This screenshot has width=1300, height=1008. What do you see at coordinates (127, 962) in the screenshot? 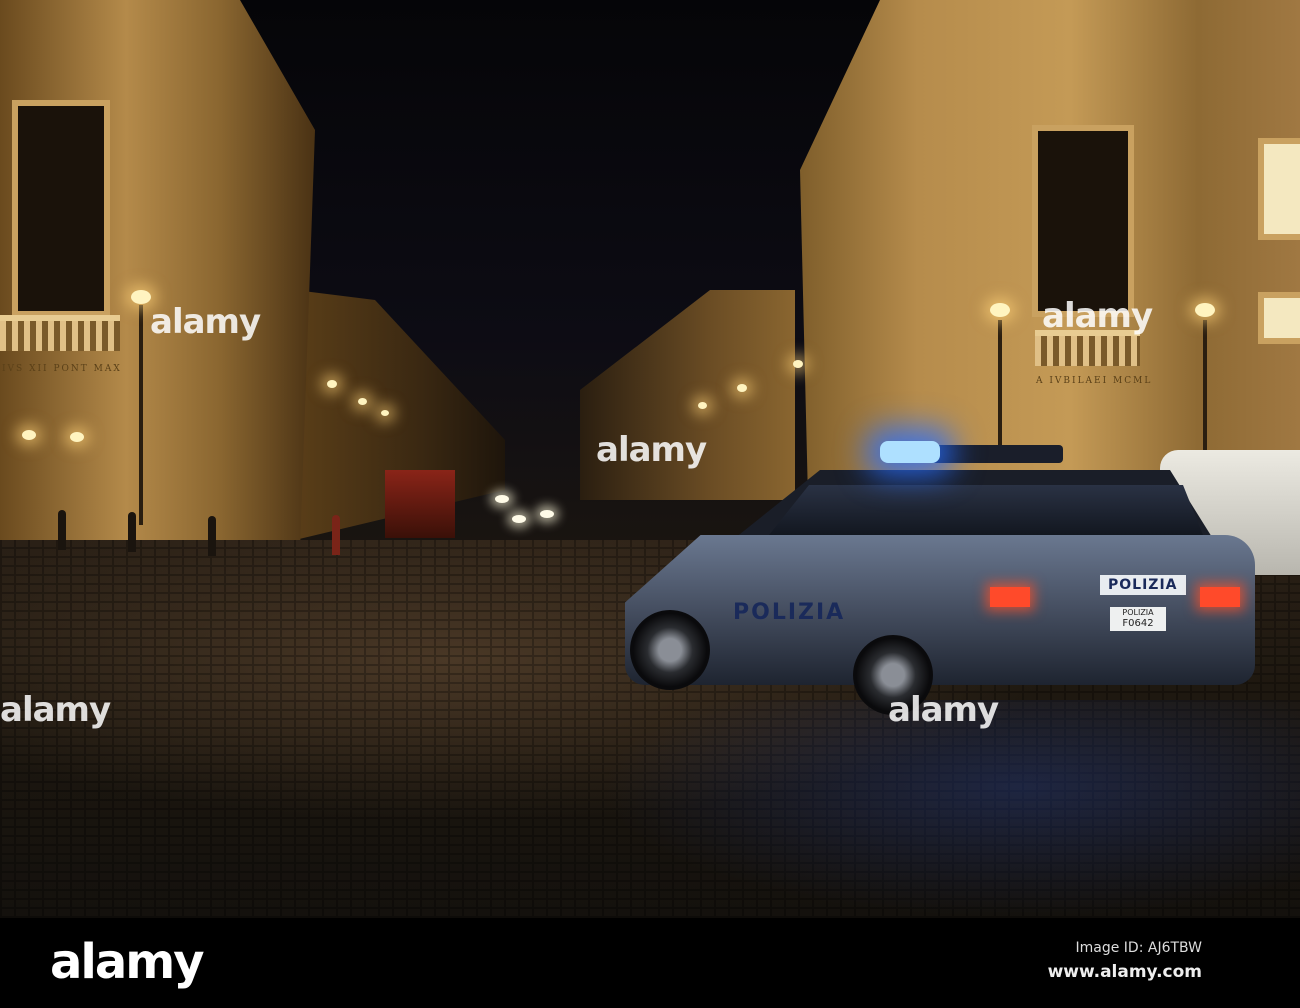
I see `alamy-logo: alamy` at bounding box center [127, 962].